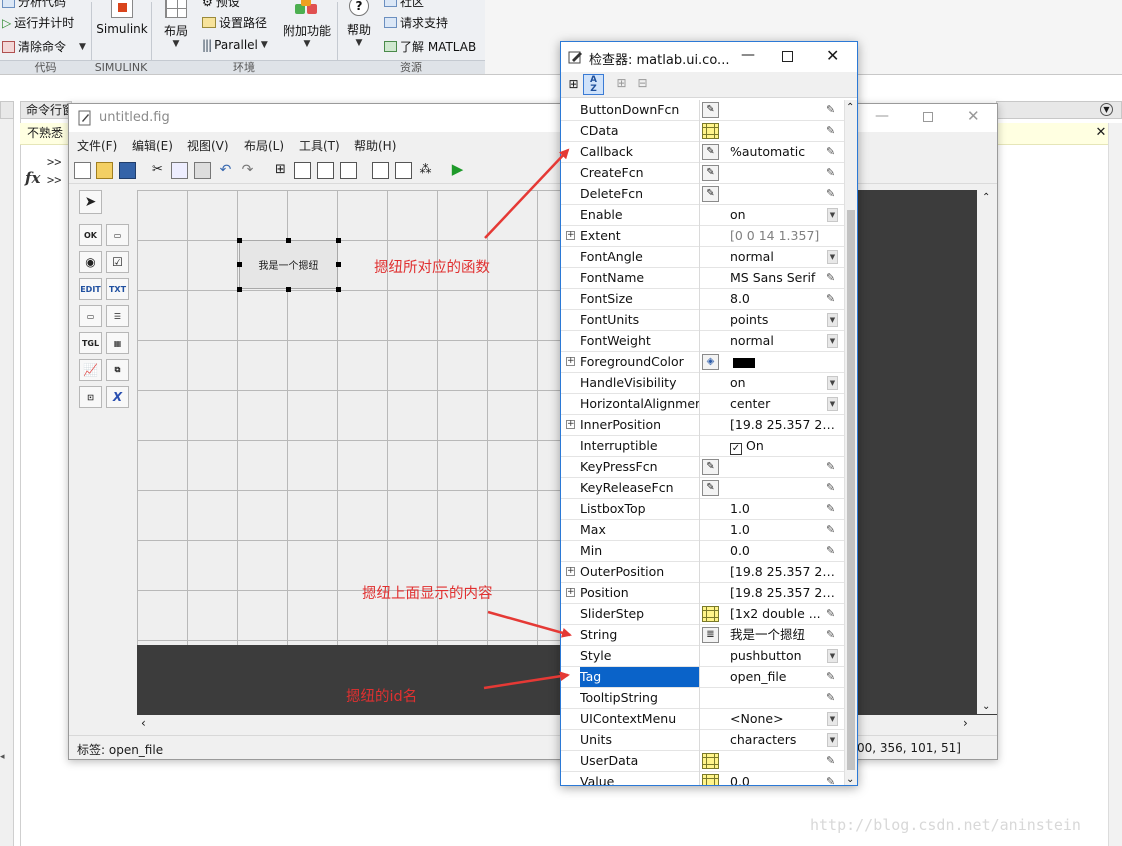  What do you see at coordinates (529, 624) in the screenshot?
I see `string-arrow` at bounding box center [529, 624].